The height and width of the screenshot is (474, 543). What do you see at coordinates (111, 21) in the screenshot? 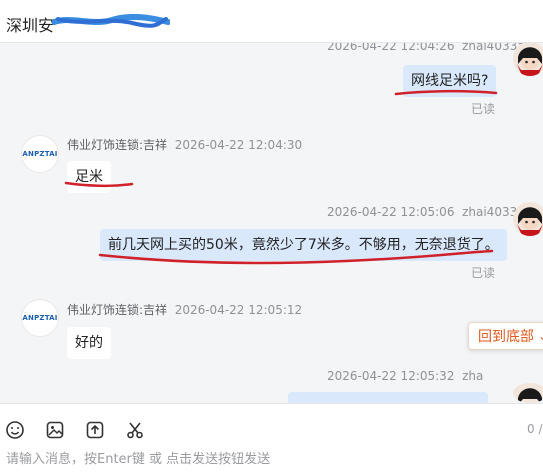
I see `redaction-scribble` at bounding box center [111, 21].